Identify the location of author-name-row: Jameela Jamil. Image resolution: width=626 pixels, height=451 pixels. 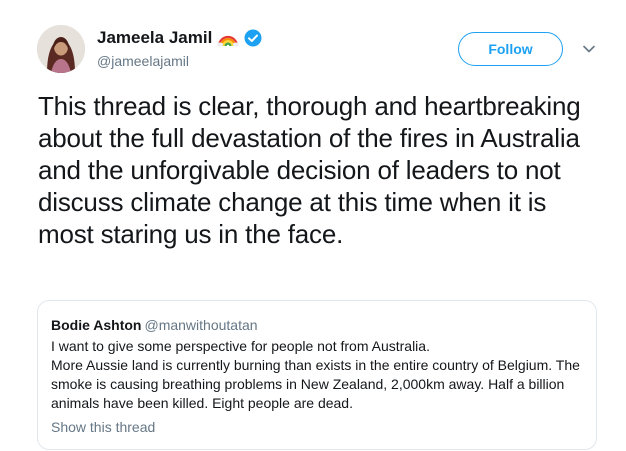
(179, 38).